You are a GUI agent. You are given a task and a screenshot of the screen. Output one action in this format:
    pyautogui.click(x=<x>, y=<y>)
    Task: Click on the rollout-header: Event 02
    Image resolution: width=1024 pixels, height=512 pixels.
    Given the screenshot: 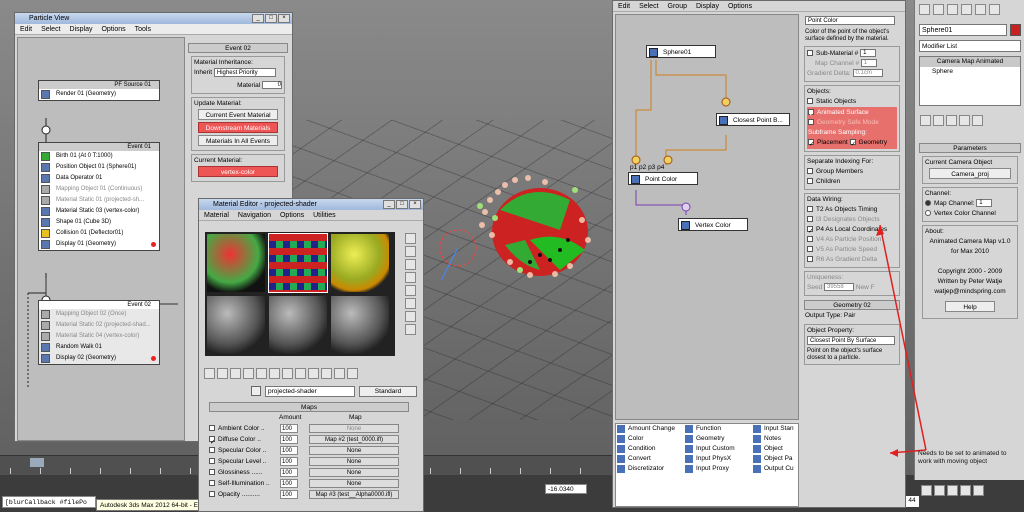 What is the action you would take?
    pyautogui.click(x=238, y=48)
    